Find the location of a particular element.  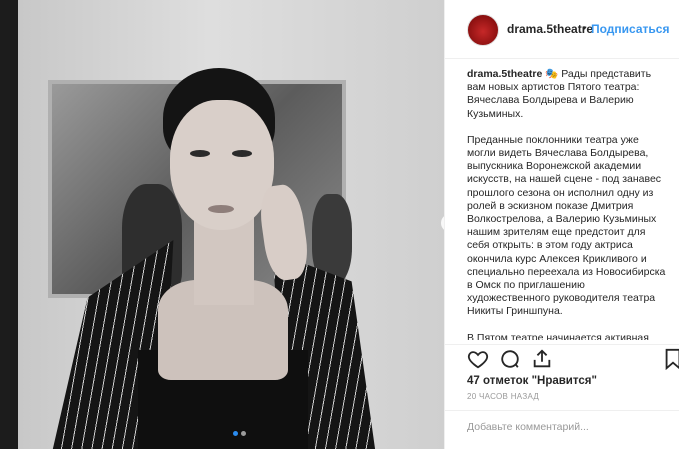

share-icon is located at coordinates (542, 359).